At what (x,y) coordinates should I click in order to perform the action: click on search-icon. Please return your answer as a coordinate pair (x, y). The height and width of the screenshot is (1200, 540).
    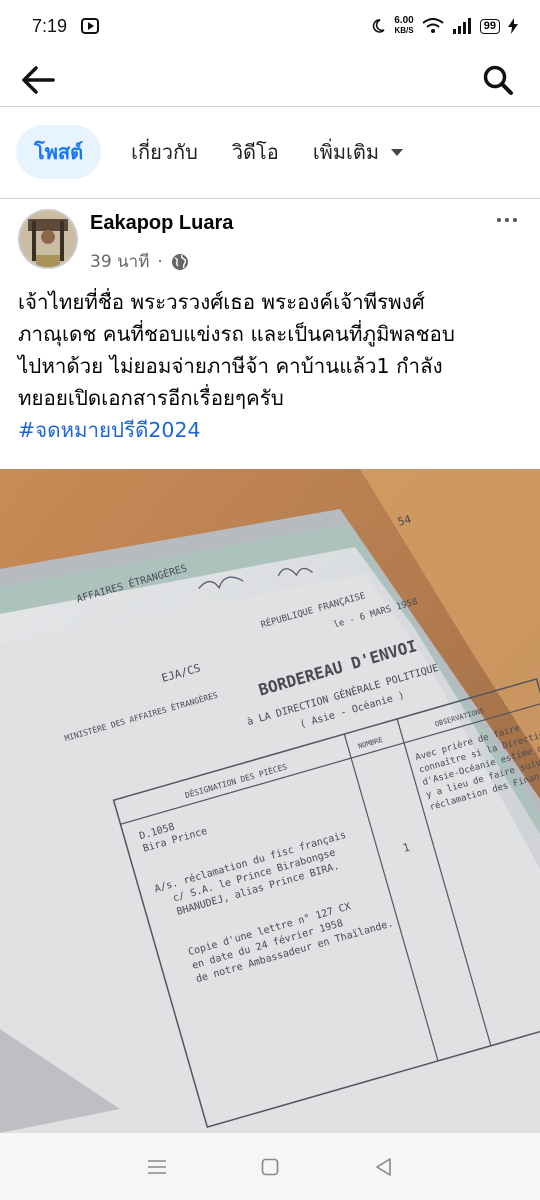
    Looking at the image, I should click on (498, 80).